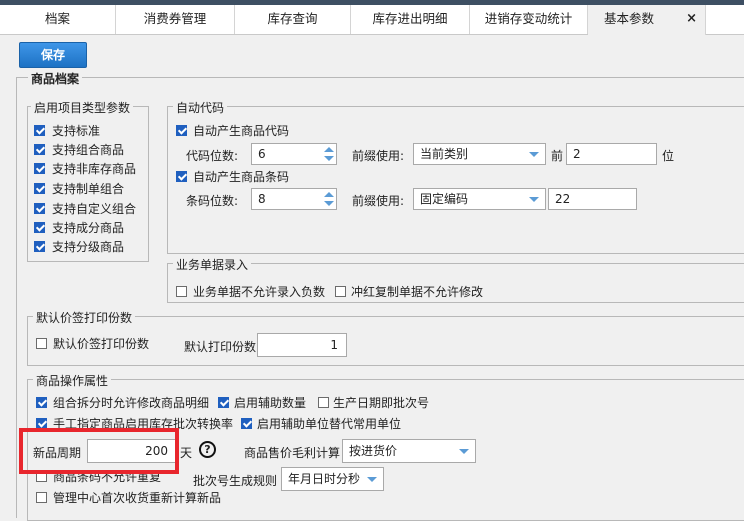  What do you see at coordinates (84, 317) in the screenshot?
I see `price-label-title: 默认价签打印份数` at bounding box center [84, 317].